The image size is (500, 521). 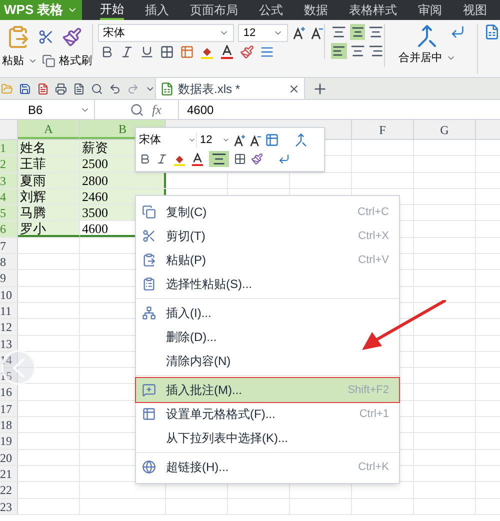 I want to click on indent-icon, so click(x=267, y=52).